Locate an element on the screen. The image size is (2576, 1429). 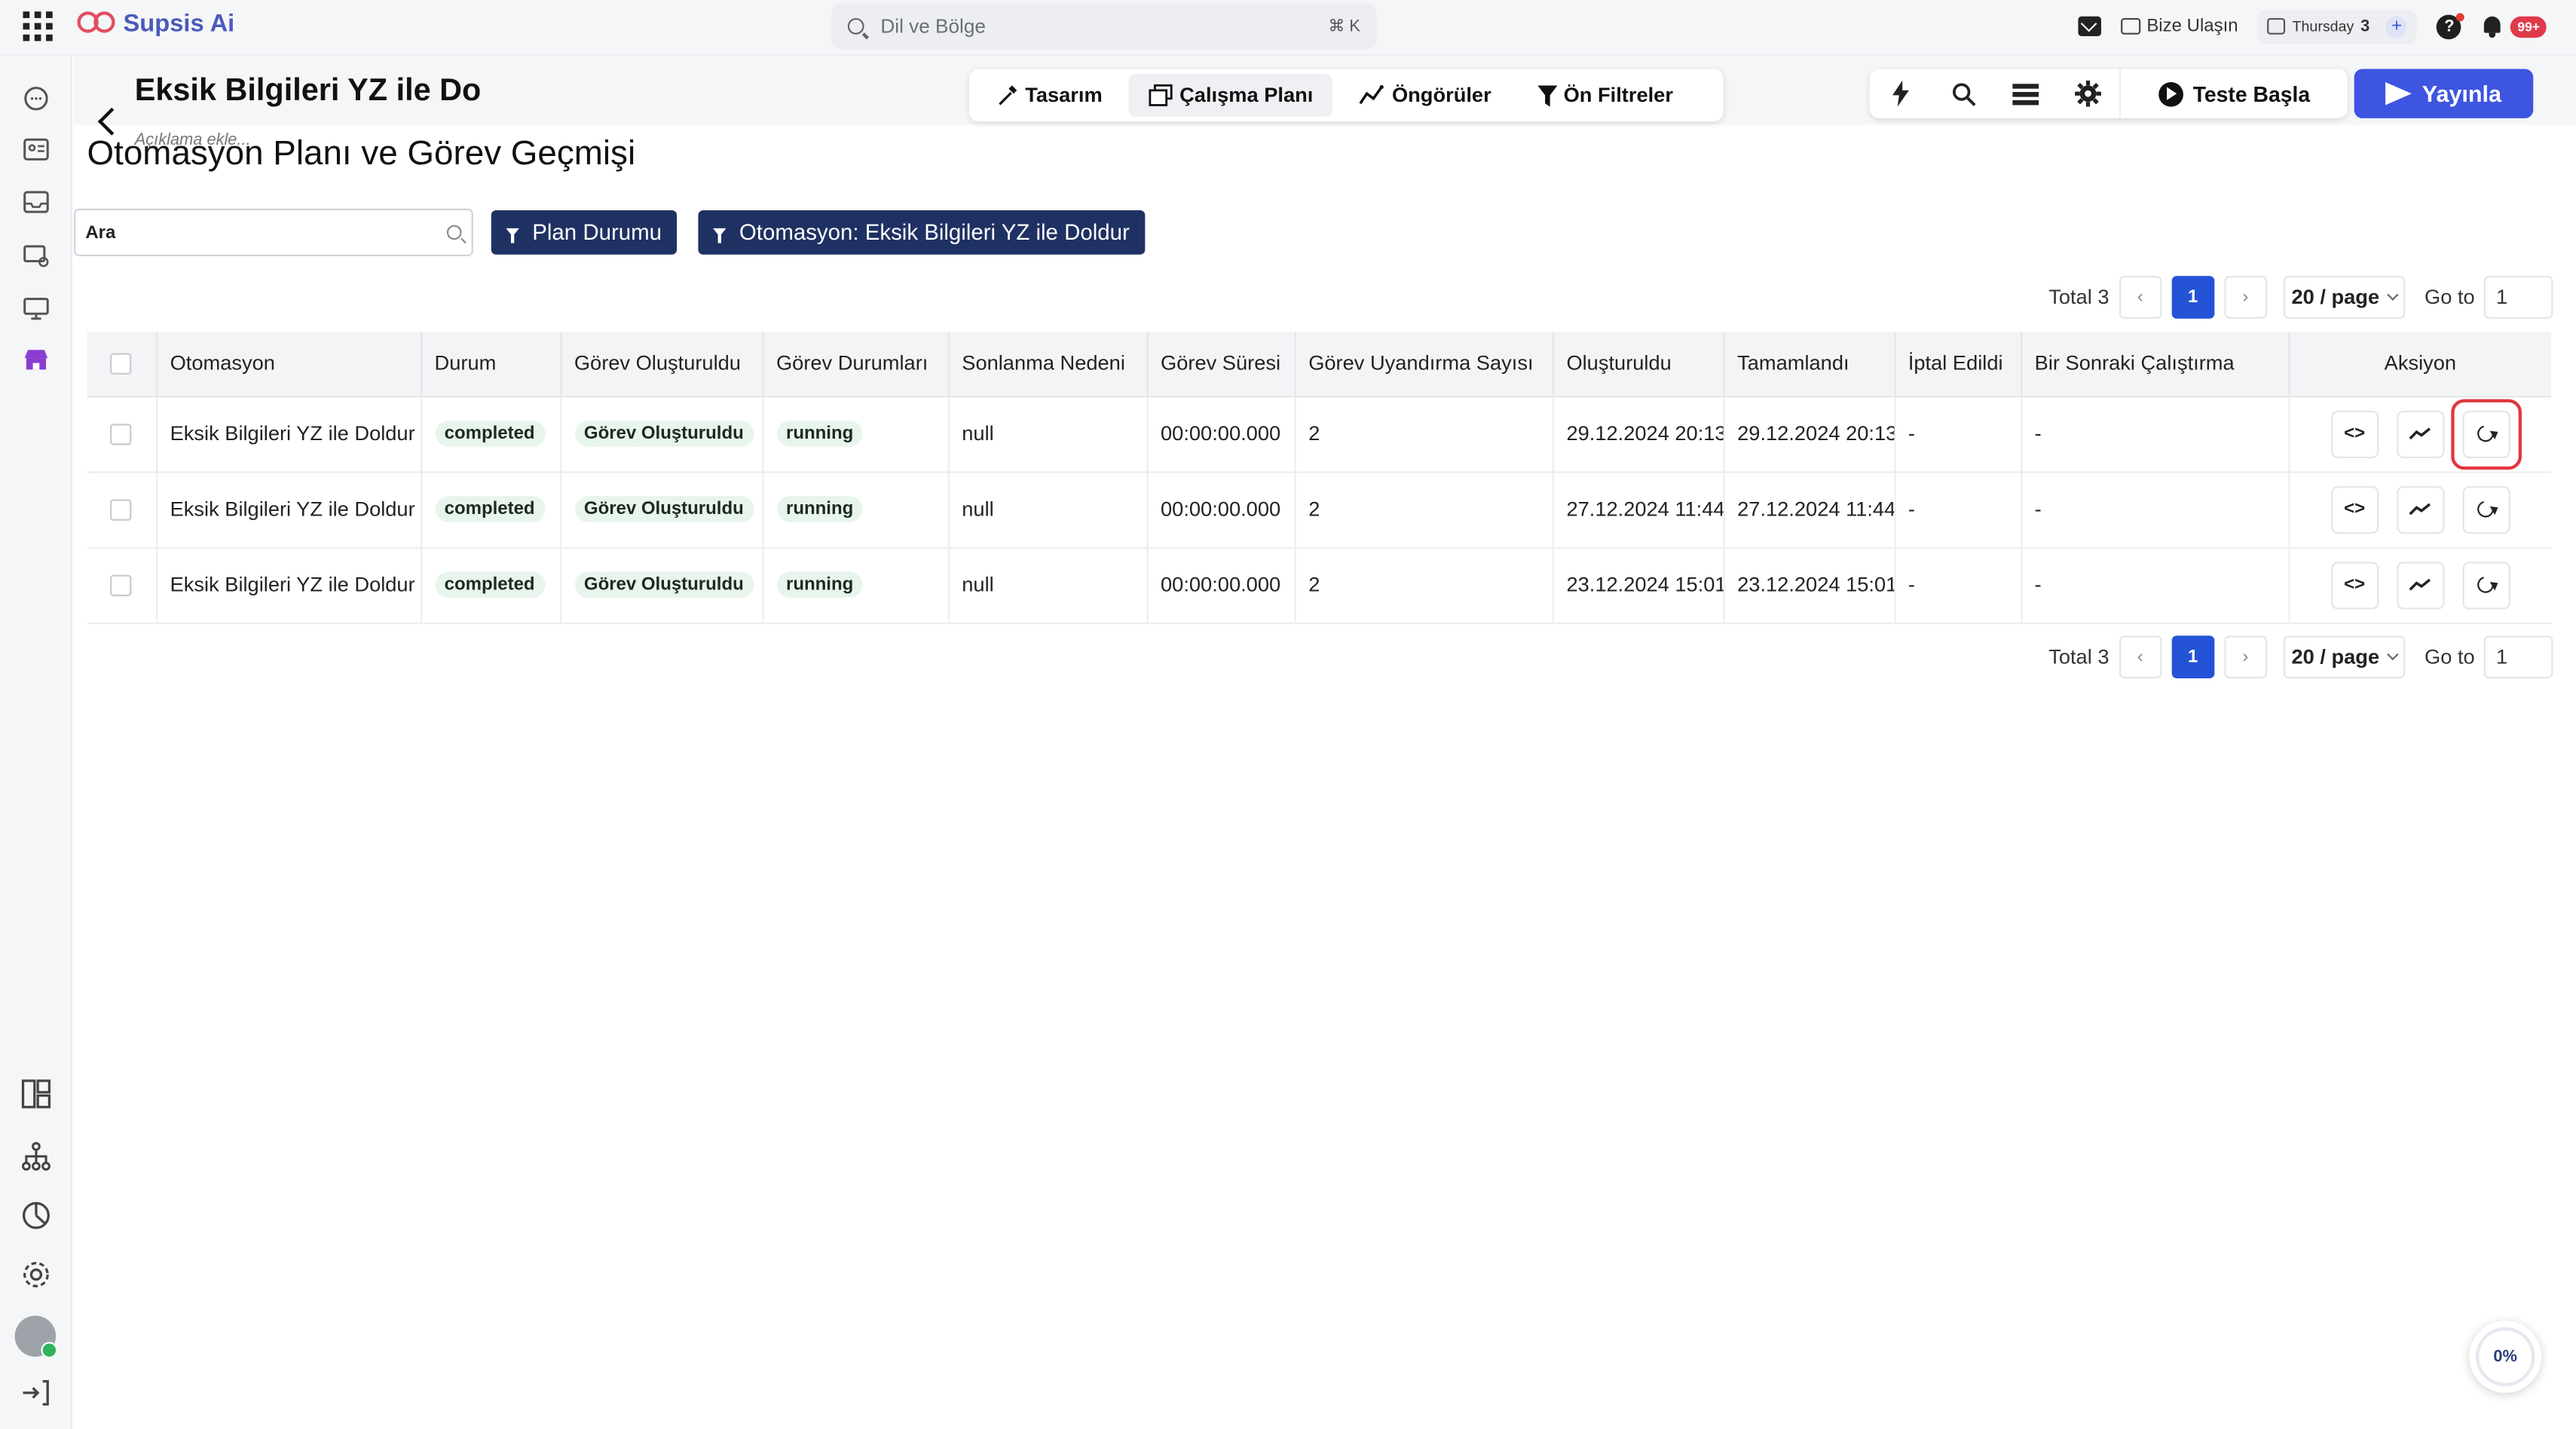
column-header: Görev Süresi is located at coordinates (1221, 364).